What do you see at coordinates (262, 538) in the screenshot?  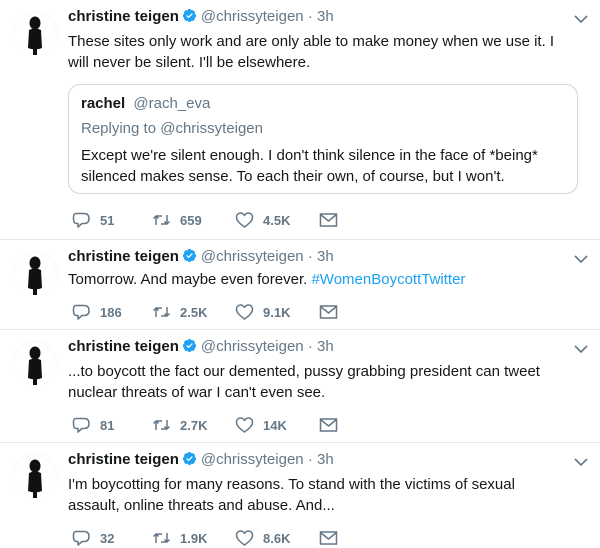 I see `like-button: 8.6K` at bounding box center [262, 538].